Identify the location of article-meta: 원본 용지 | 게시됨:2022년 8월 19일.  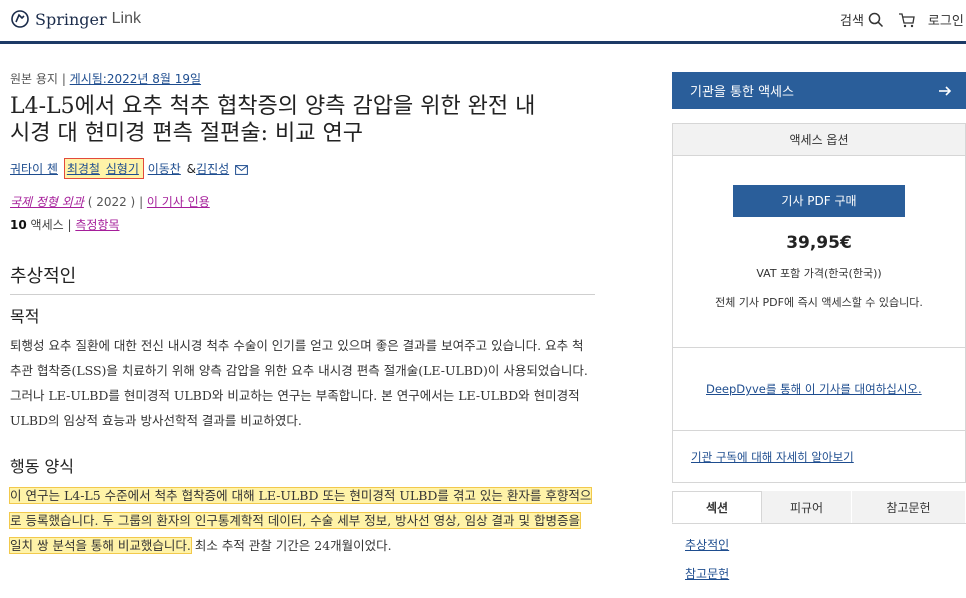
(106, 79).